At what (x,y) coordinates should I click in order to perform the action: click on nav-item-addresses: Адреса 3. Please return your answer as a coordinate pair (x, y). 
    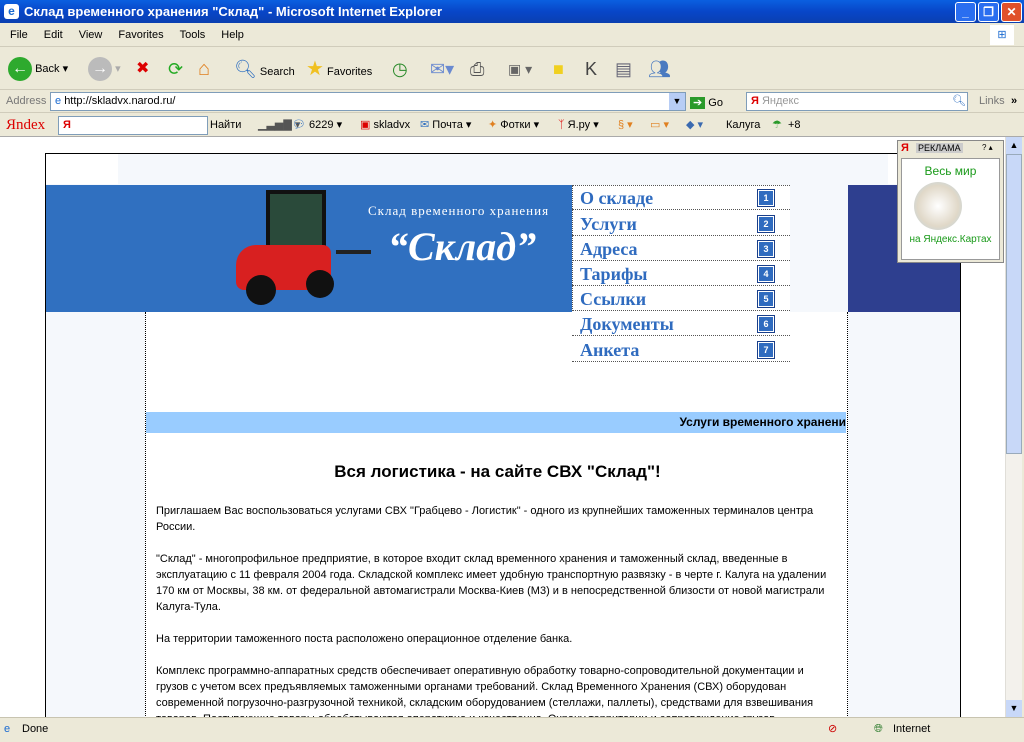
    Looking at the image, I should click on (681, 248).